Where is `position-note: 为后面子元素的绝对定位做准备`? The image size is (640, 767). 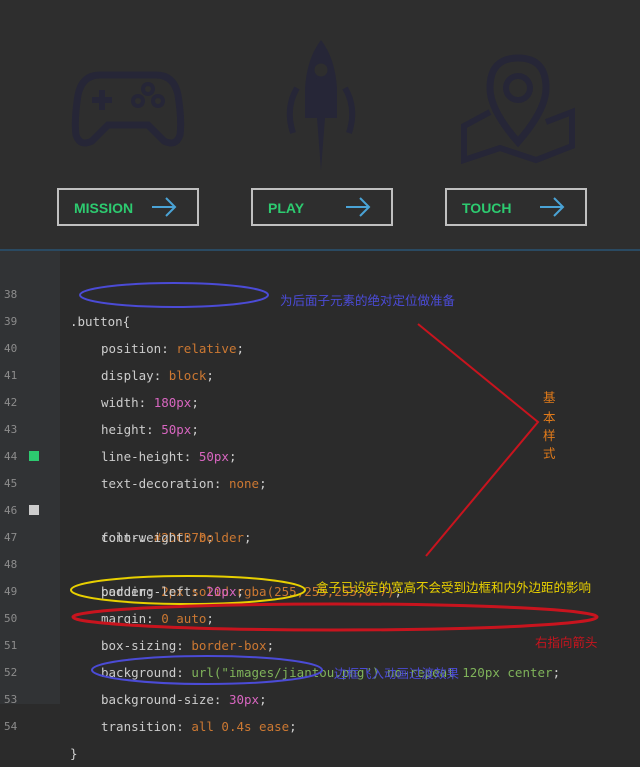
position-note: 为后面子元素的绝对定位做准备 is located at coordinates (368, 300).